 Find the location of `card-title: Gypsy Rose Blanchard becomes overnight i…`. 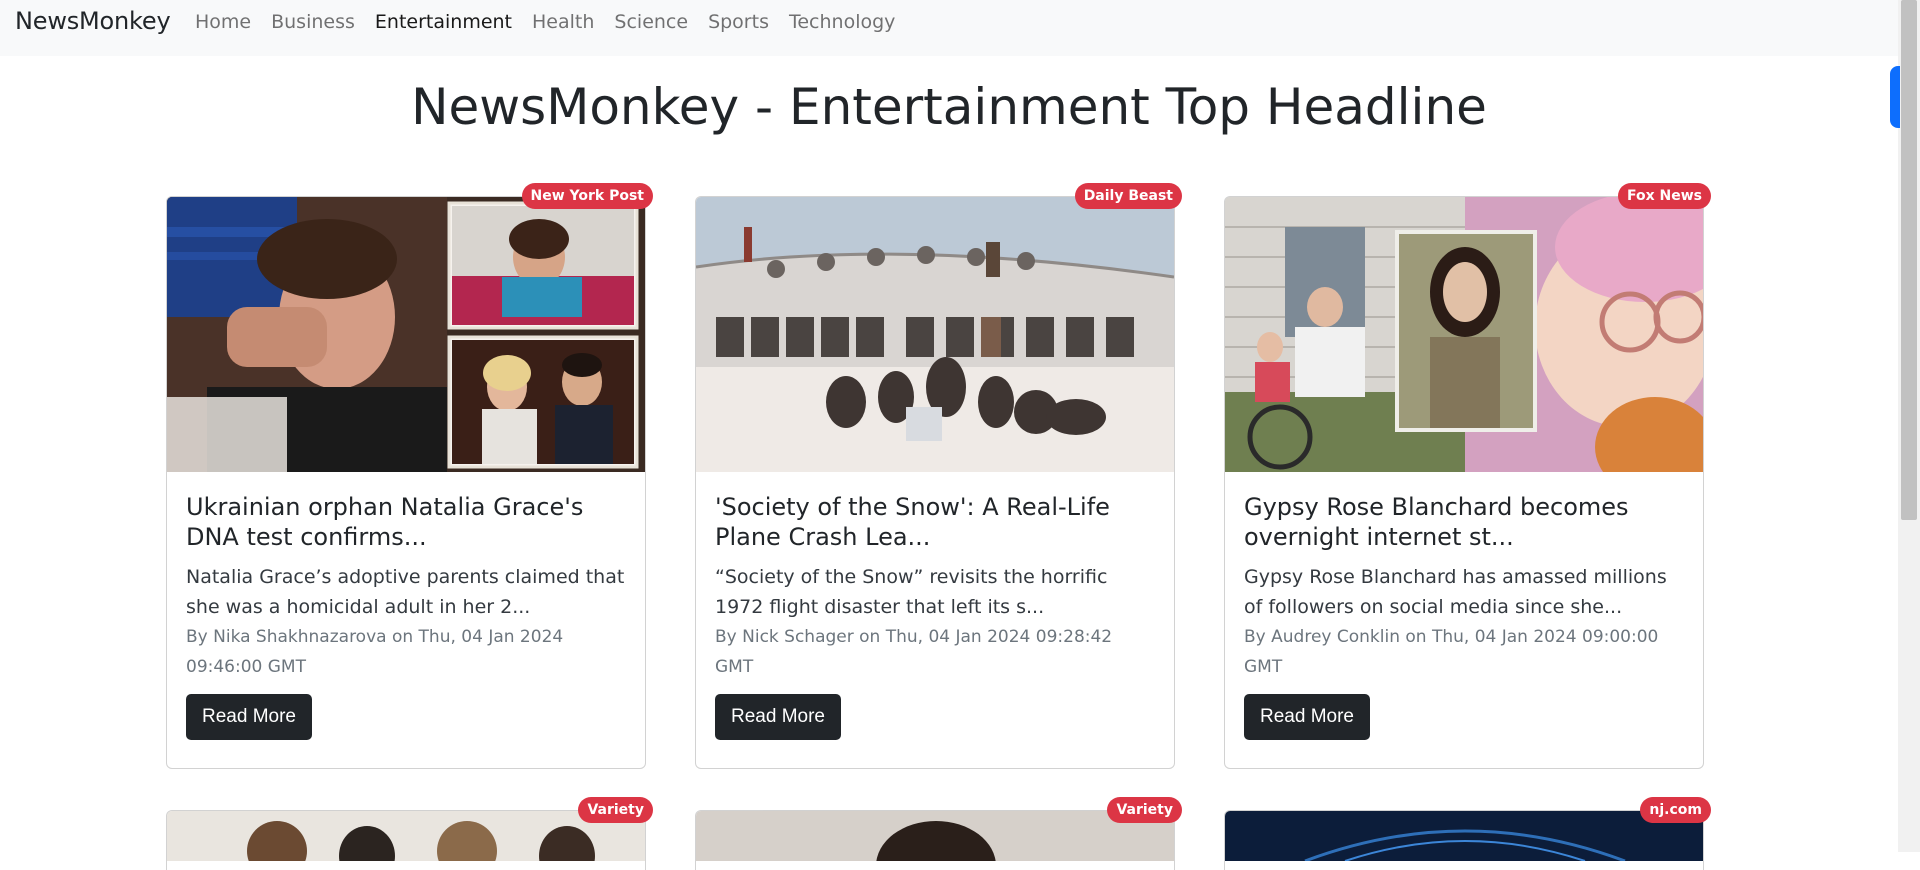

card-title: Gypsy Rose Blanchard becomes overnight i… is located at coordinates (1436, 522).